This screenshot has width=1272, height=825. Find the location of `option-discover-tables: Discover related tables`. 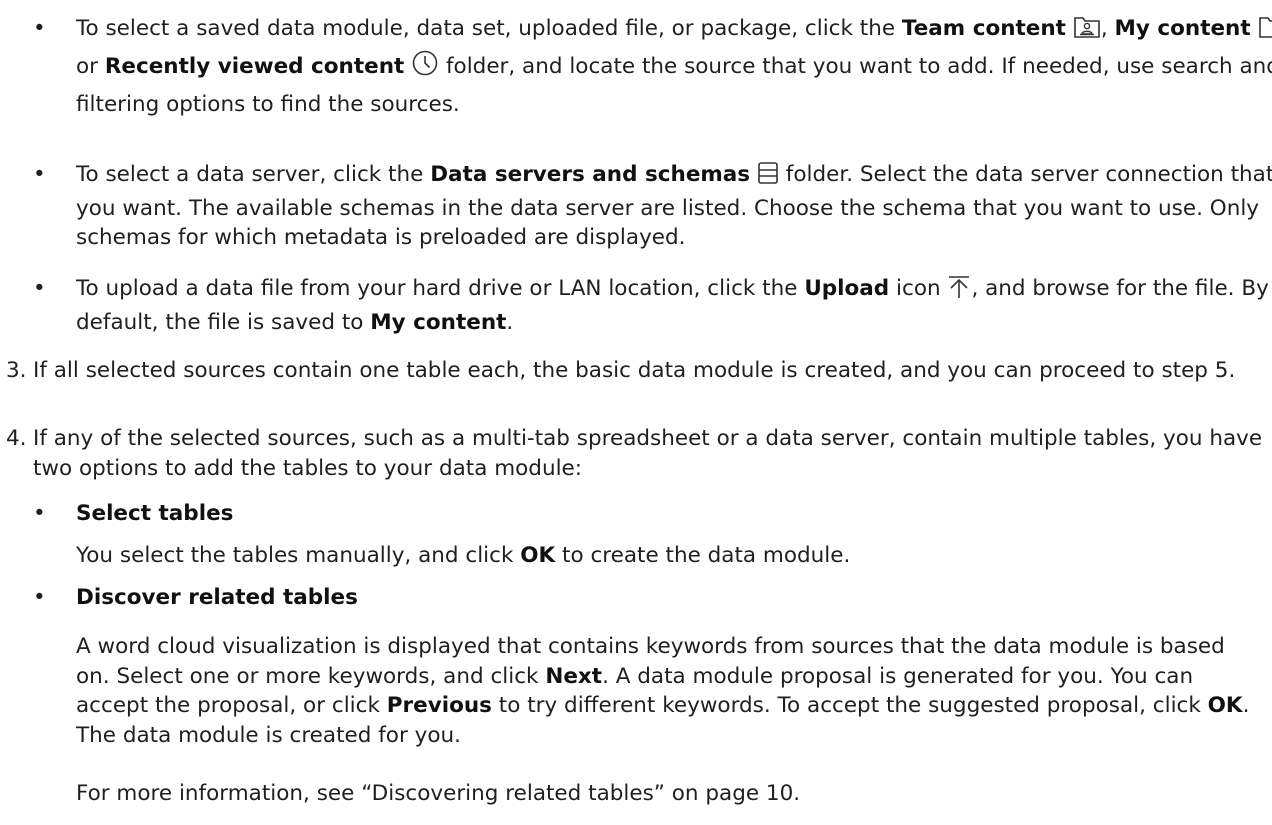

option-discover-tables: Discover related tables is located at coordinates (650, 598).